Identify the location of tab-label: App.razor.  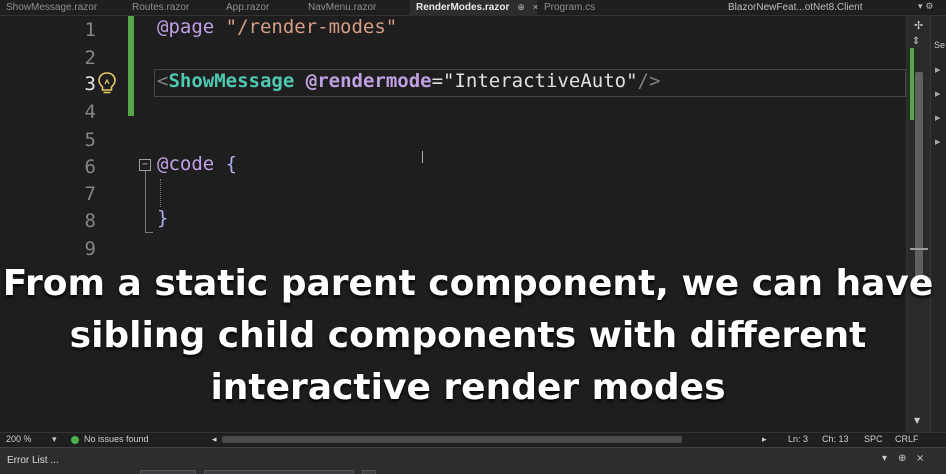
(248, 7).